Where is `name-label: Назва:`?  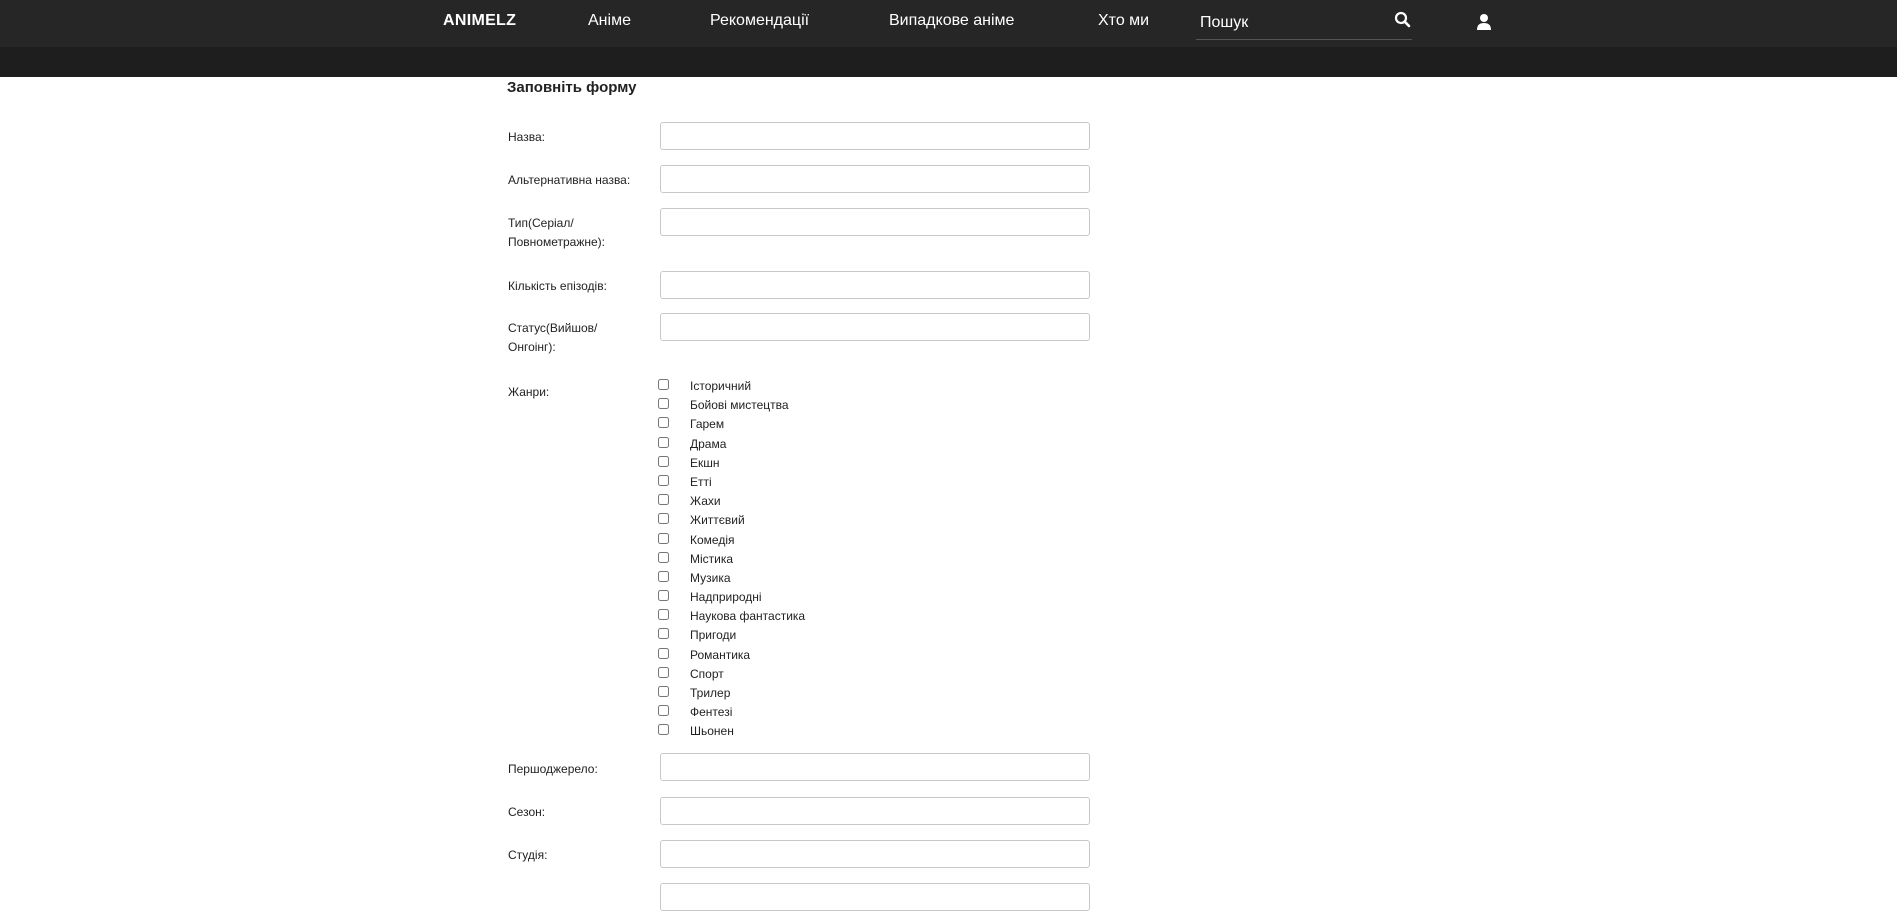
name-label: Назва: is located at coordinates (526, 137).